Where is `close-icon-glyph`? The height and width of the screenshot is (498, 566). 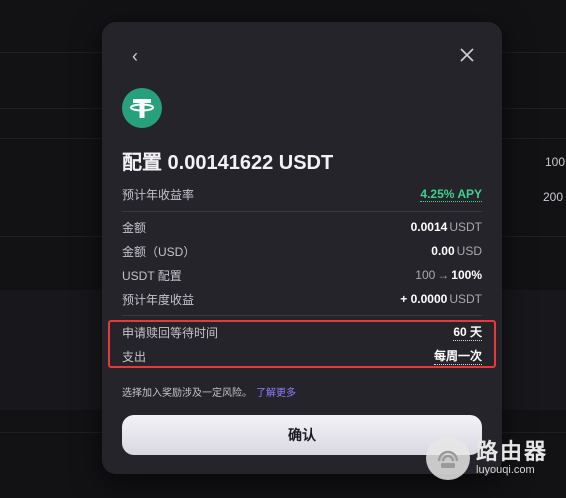 close-icon-glyph is located at coordinates (467, 55).